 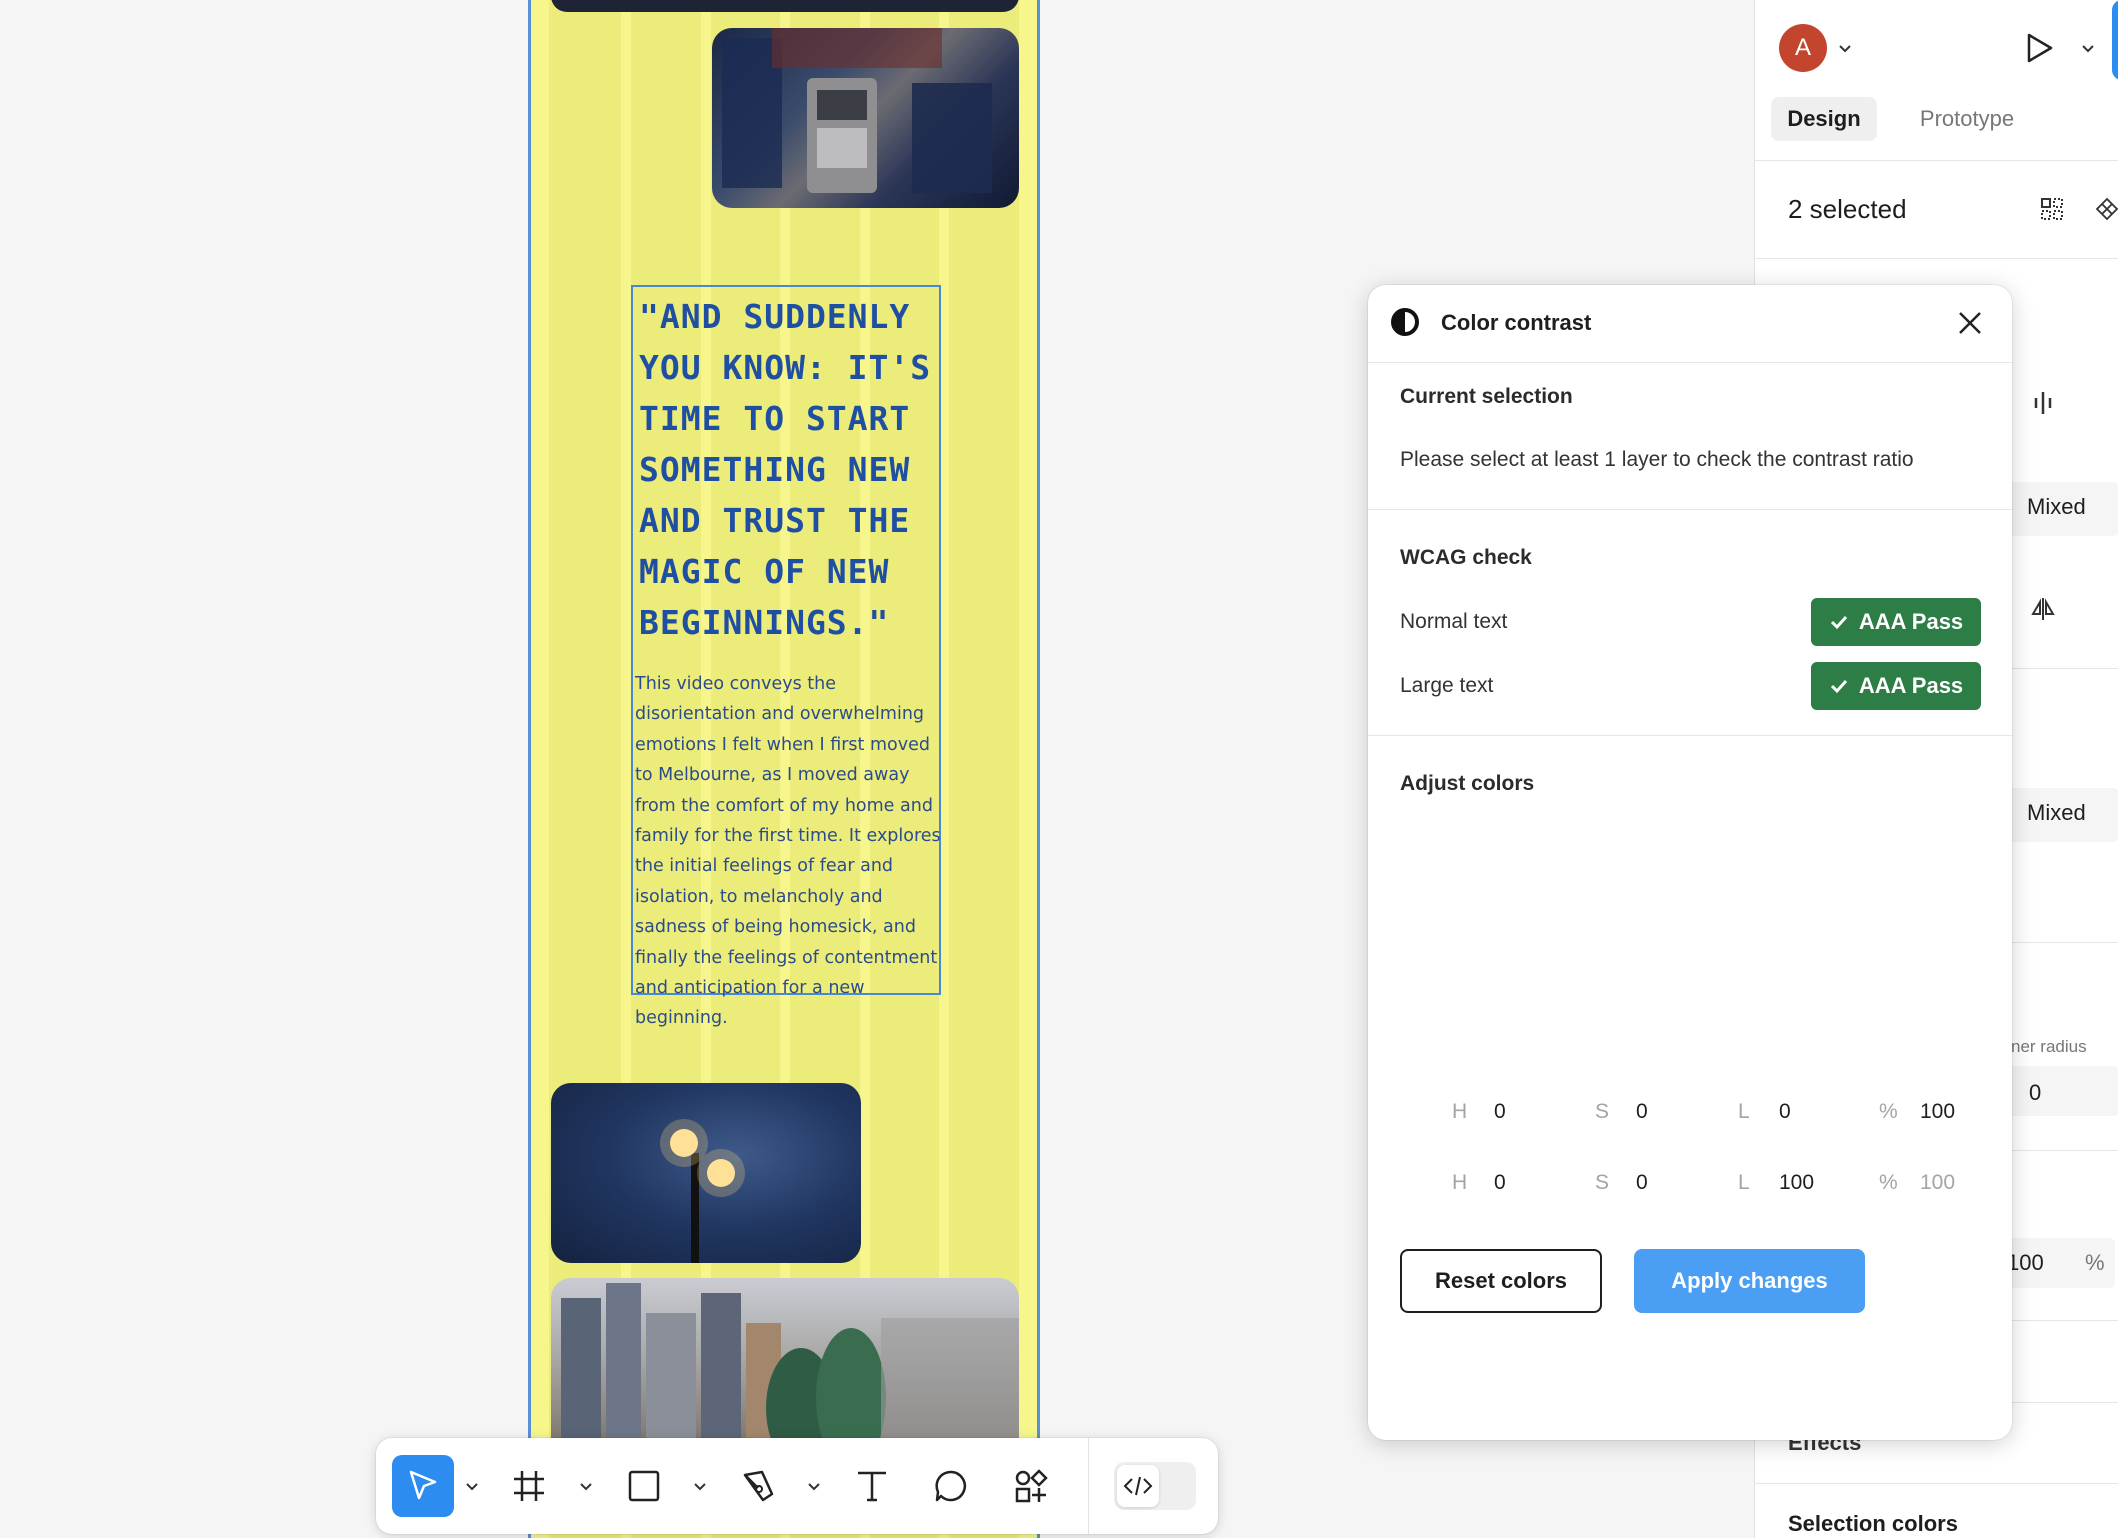 What do you see at coordinates (1642, 1112) in the screenshot?
I see `fg-saturation-input: 0` at bounding box center [1642, 1112].